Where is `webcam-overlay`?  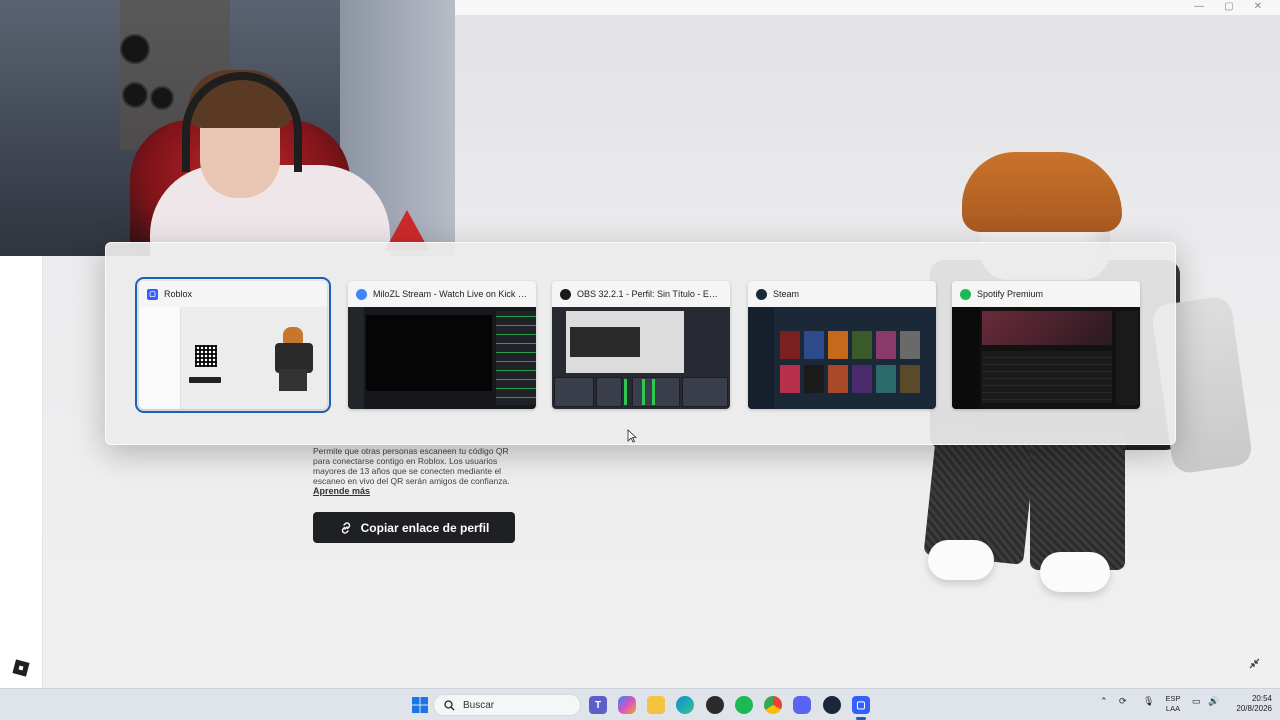
webcam-overlay is located at coordinates (227, 128).